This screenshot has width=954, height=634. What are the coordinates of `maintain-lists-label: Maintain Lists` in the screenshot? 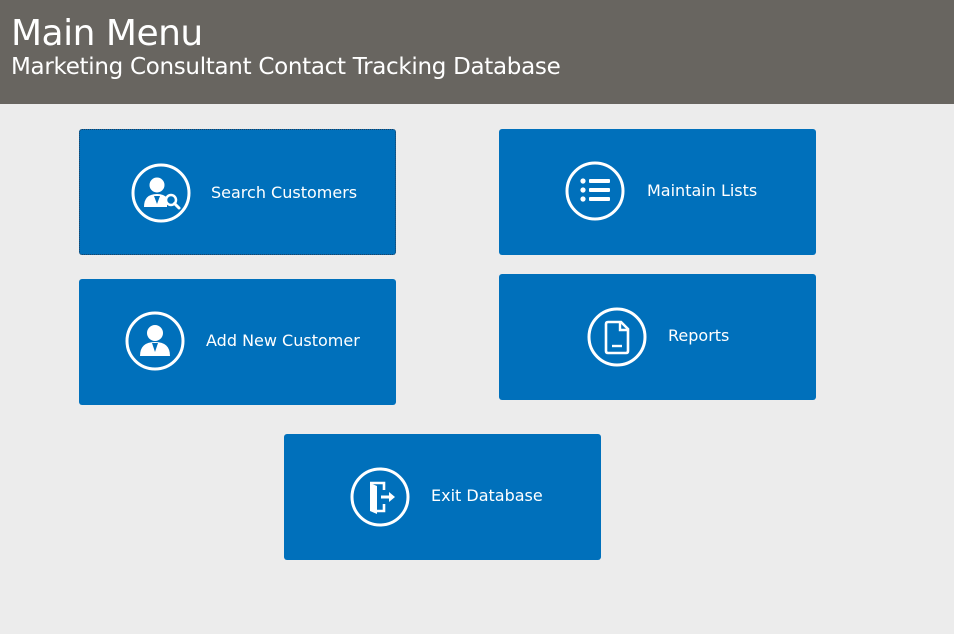 It's located at (702, 190).